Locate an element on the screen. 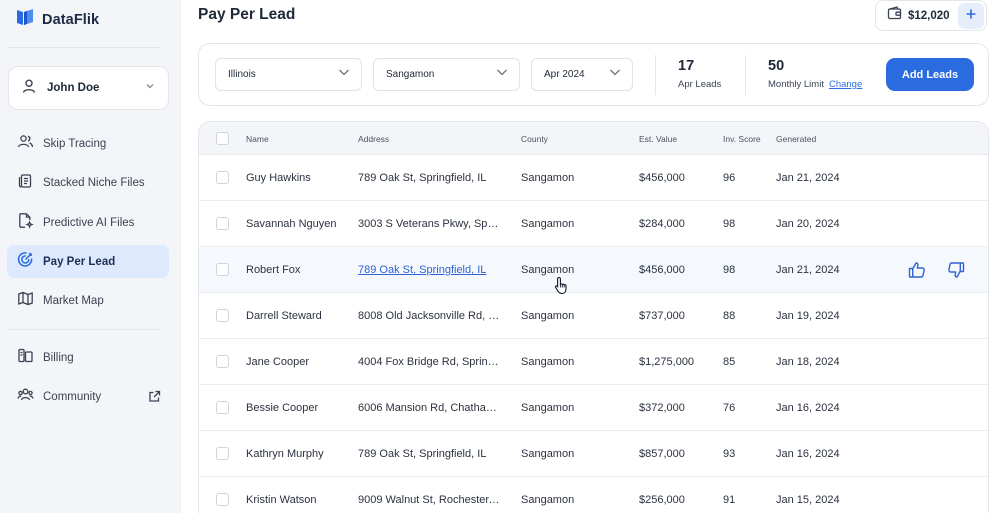 The width and height of the screenshot is (1000, 513). lead-name: Kristin Watson is located at coordinates (281, 500).